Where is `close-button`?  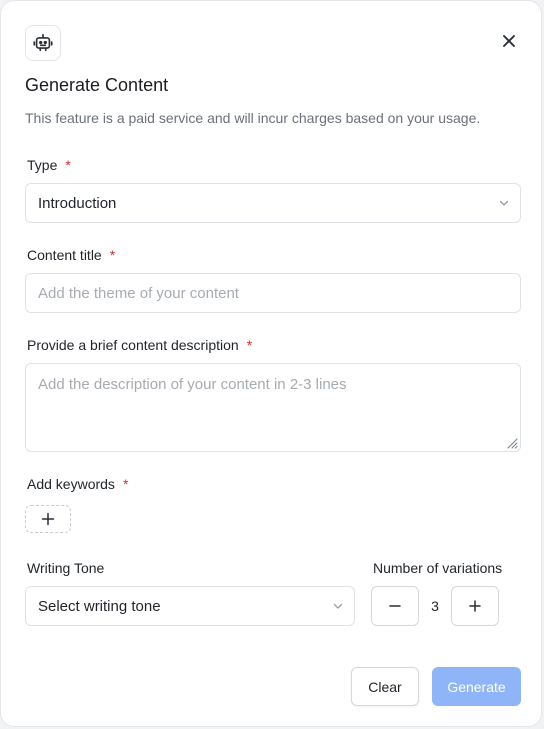
close-button is located at coordinates (509, 41).